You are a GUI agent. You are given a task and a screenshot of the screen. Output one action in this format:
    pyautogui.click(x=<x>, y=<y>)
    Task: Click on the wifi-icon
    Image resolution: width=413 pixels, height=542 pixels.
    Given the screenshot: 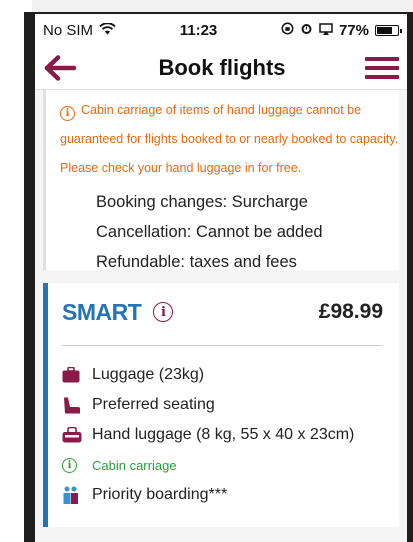 What is the action you would take?
    pyautogui.click(x=107, y=30)
    